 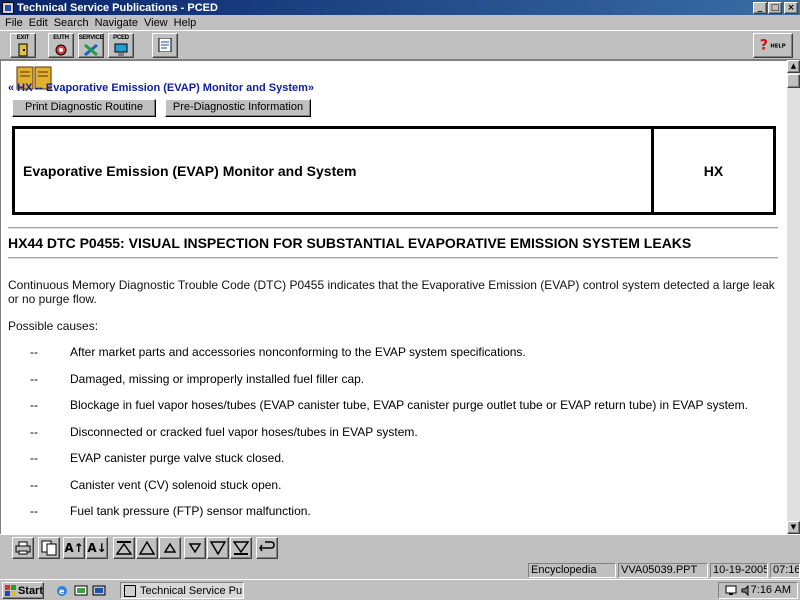 I want to click on service-button: SERVICE, so click(x=91, y=45).